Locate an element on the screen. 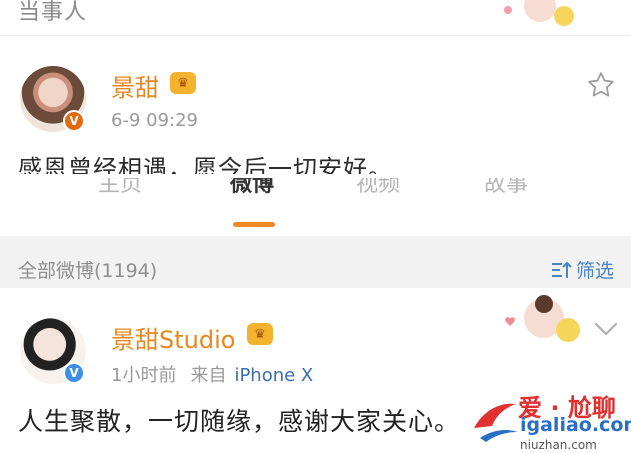  active-tab-indicator is located at coordinates (254, 224).